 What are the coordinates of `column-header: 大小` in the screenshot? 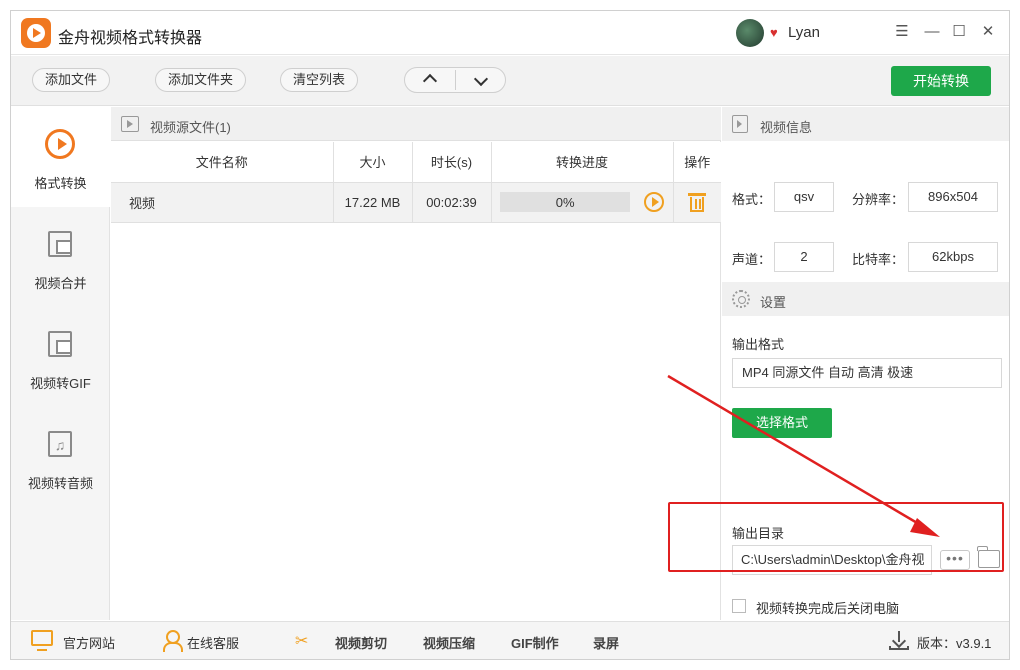 It's located at (373, 162).